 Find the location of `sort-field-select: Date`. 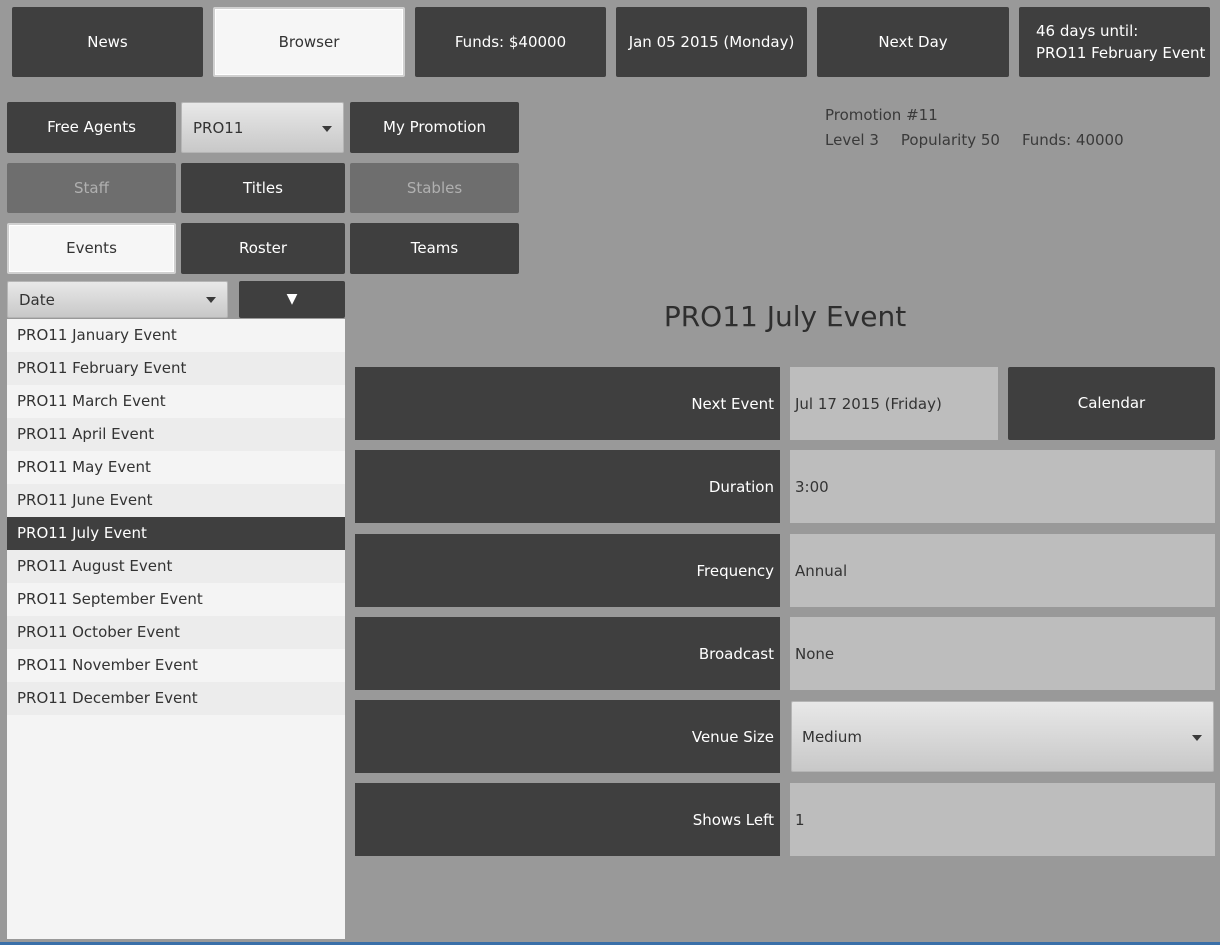

sort-field-select: Date is located at coordinates (117, 299).